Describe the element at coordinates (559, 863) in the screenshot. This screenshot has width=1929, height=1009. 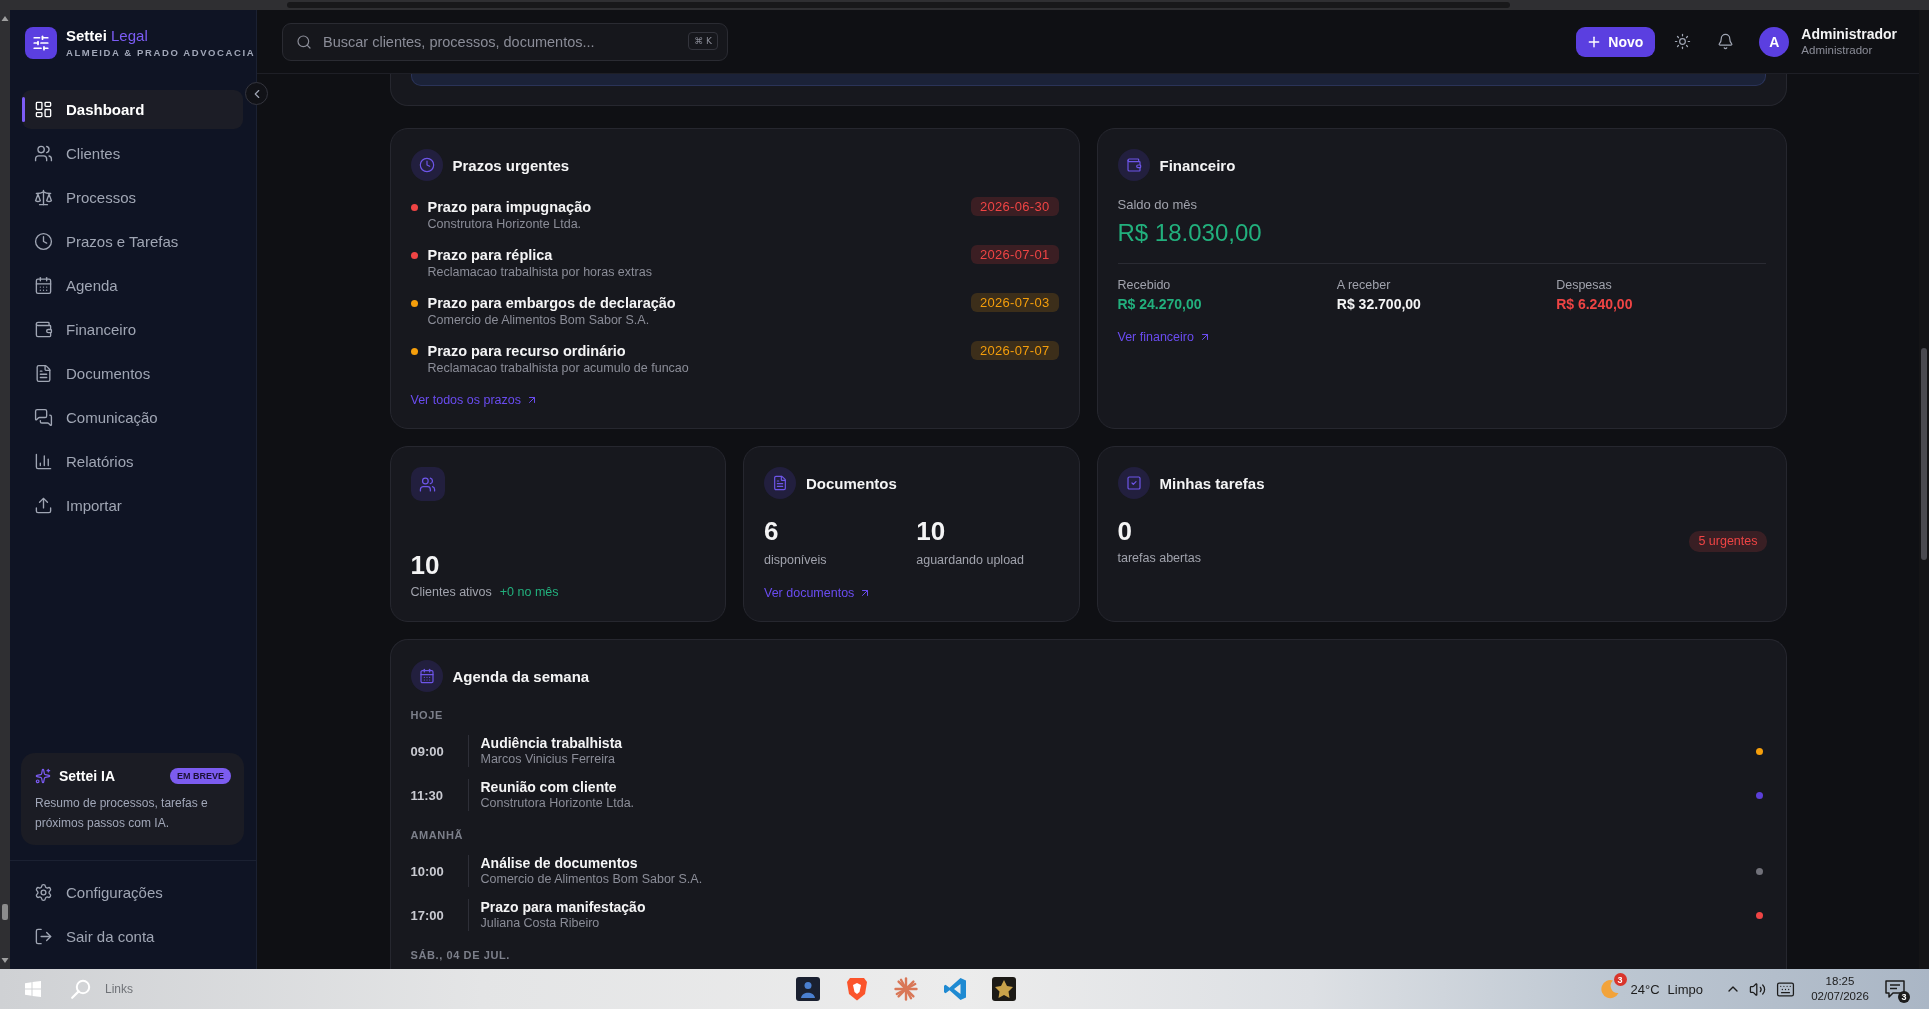
I see `event-title: Análise de documentos` at that location.